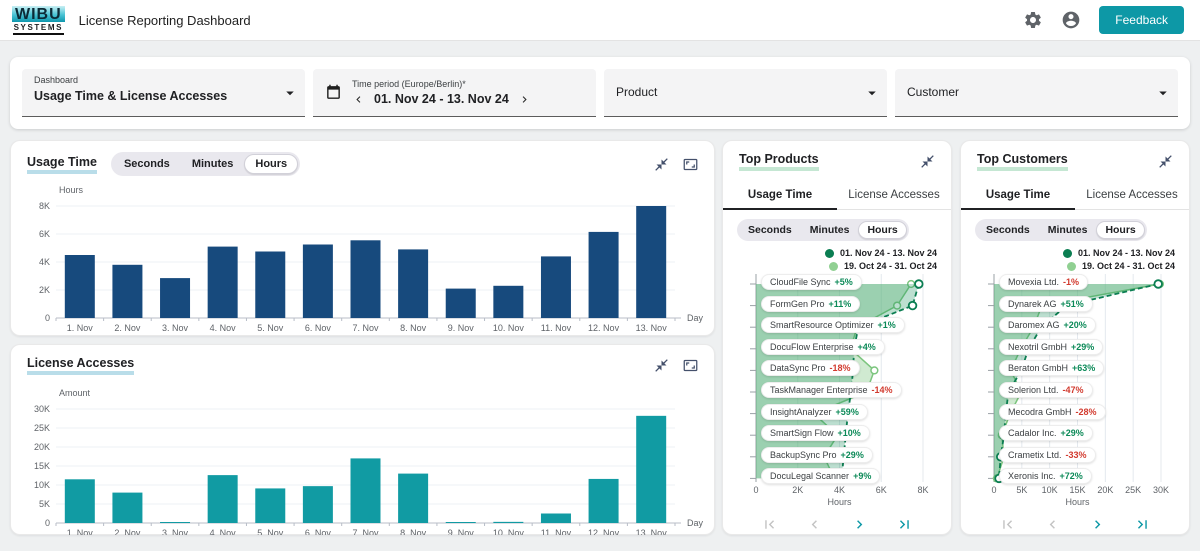 Image resolution: width=1200 pixels, height=551 pixels. Describe the element at coordinates (1052, 411) in the screenshot. I see `row-pill-Mecodra GmbH: Mecodra GmbH -28%` at that location.